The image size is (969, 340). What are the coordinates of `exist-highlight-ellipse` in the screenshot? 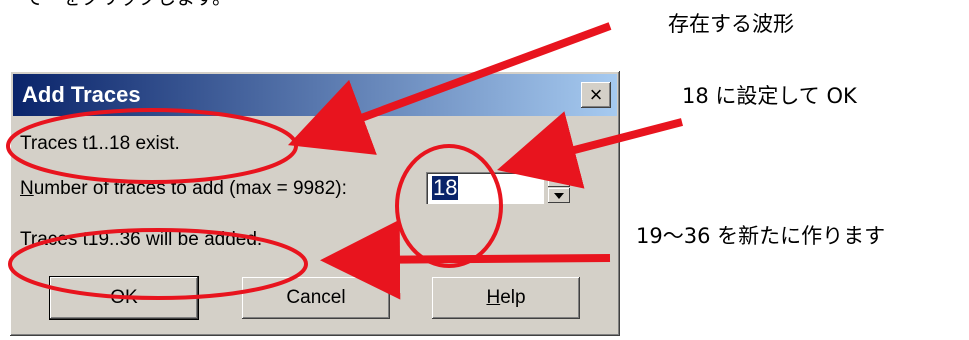 It's located at (152, 146).